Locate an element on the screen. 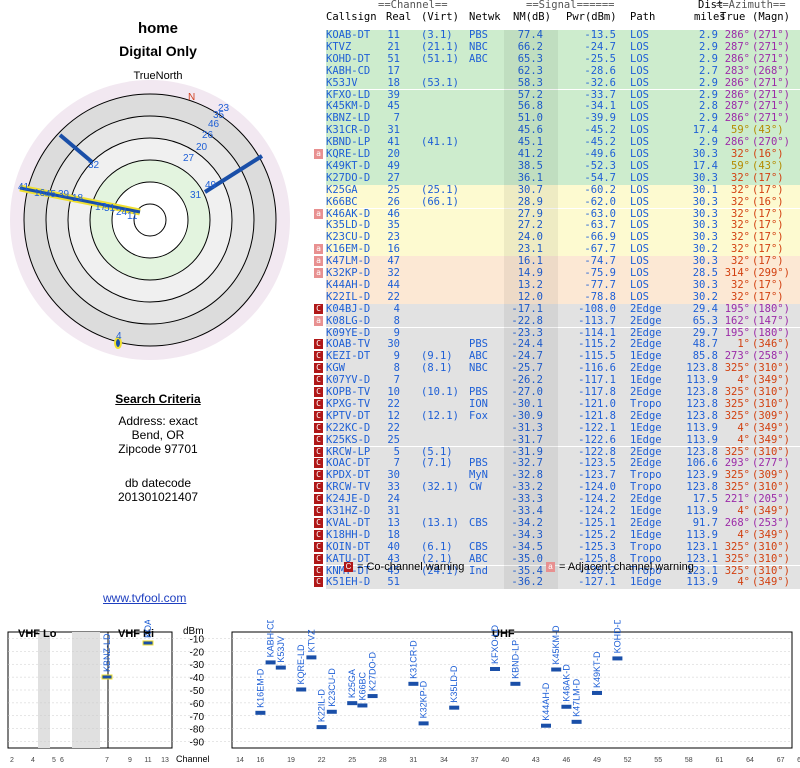 This screenshot has width=800, height=768. radar-label: 45 is located at coordinates (51, 194).